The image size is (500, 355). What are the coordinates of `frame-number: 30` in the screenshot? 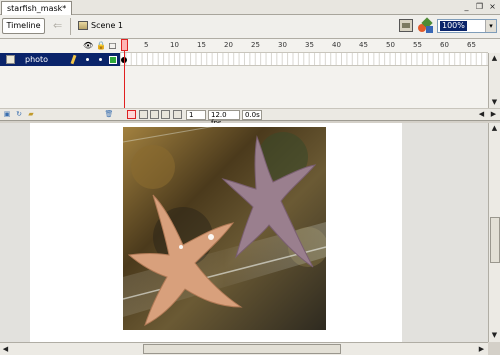 It's located at (282, 45).